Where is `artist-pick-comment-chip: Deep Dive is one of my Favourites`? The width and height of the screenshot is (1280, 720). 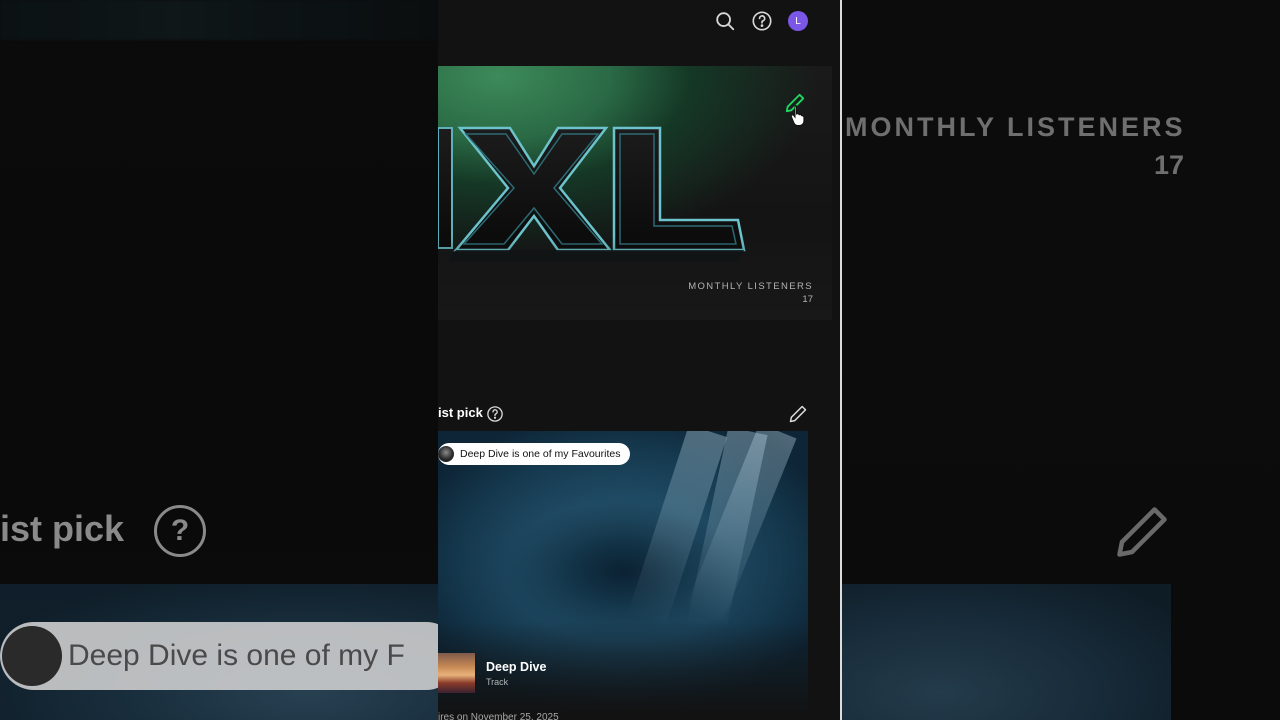
artist-pick-comment-chip: Deep Dive is one of my Favourites is located at coordinates (534, 454).